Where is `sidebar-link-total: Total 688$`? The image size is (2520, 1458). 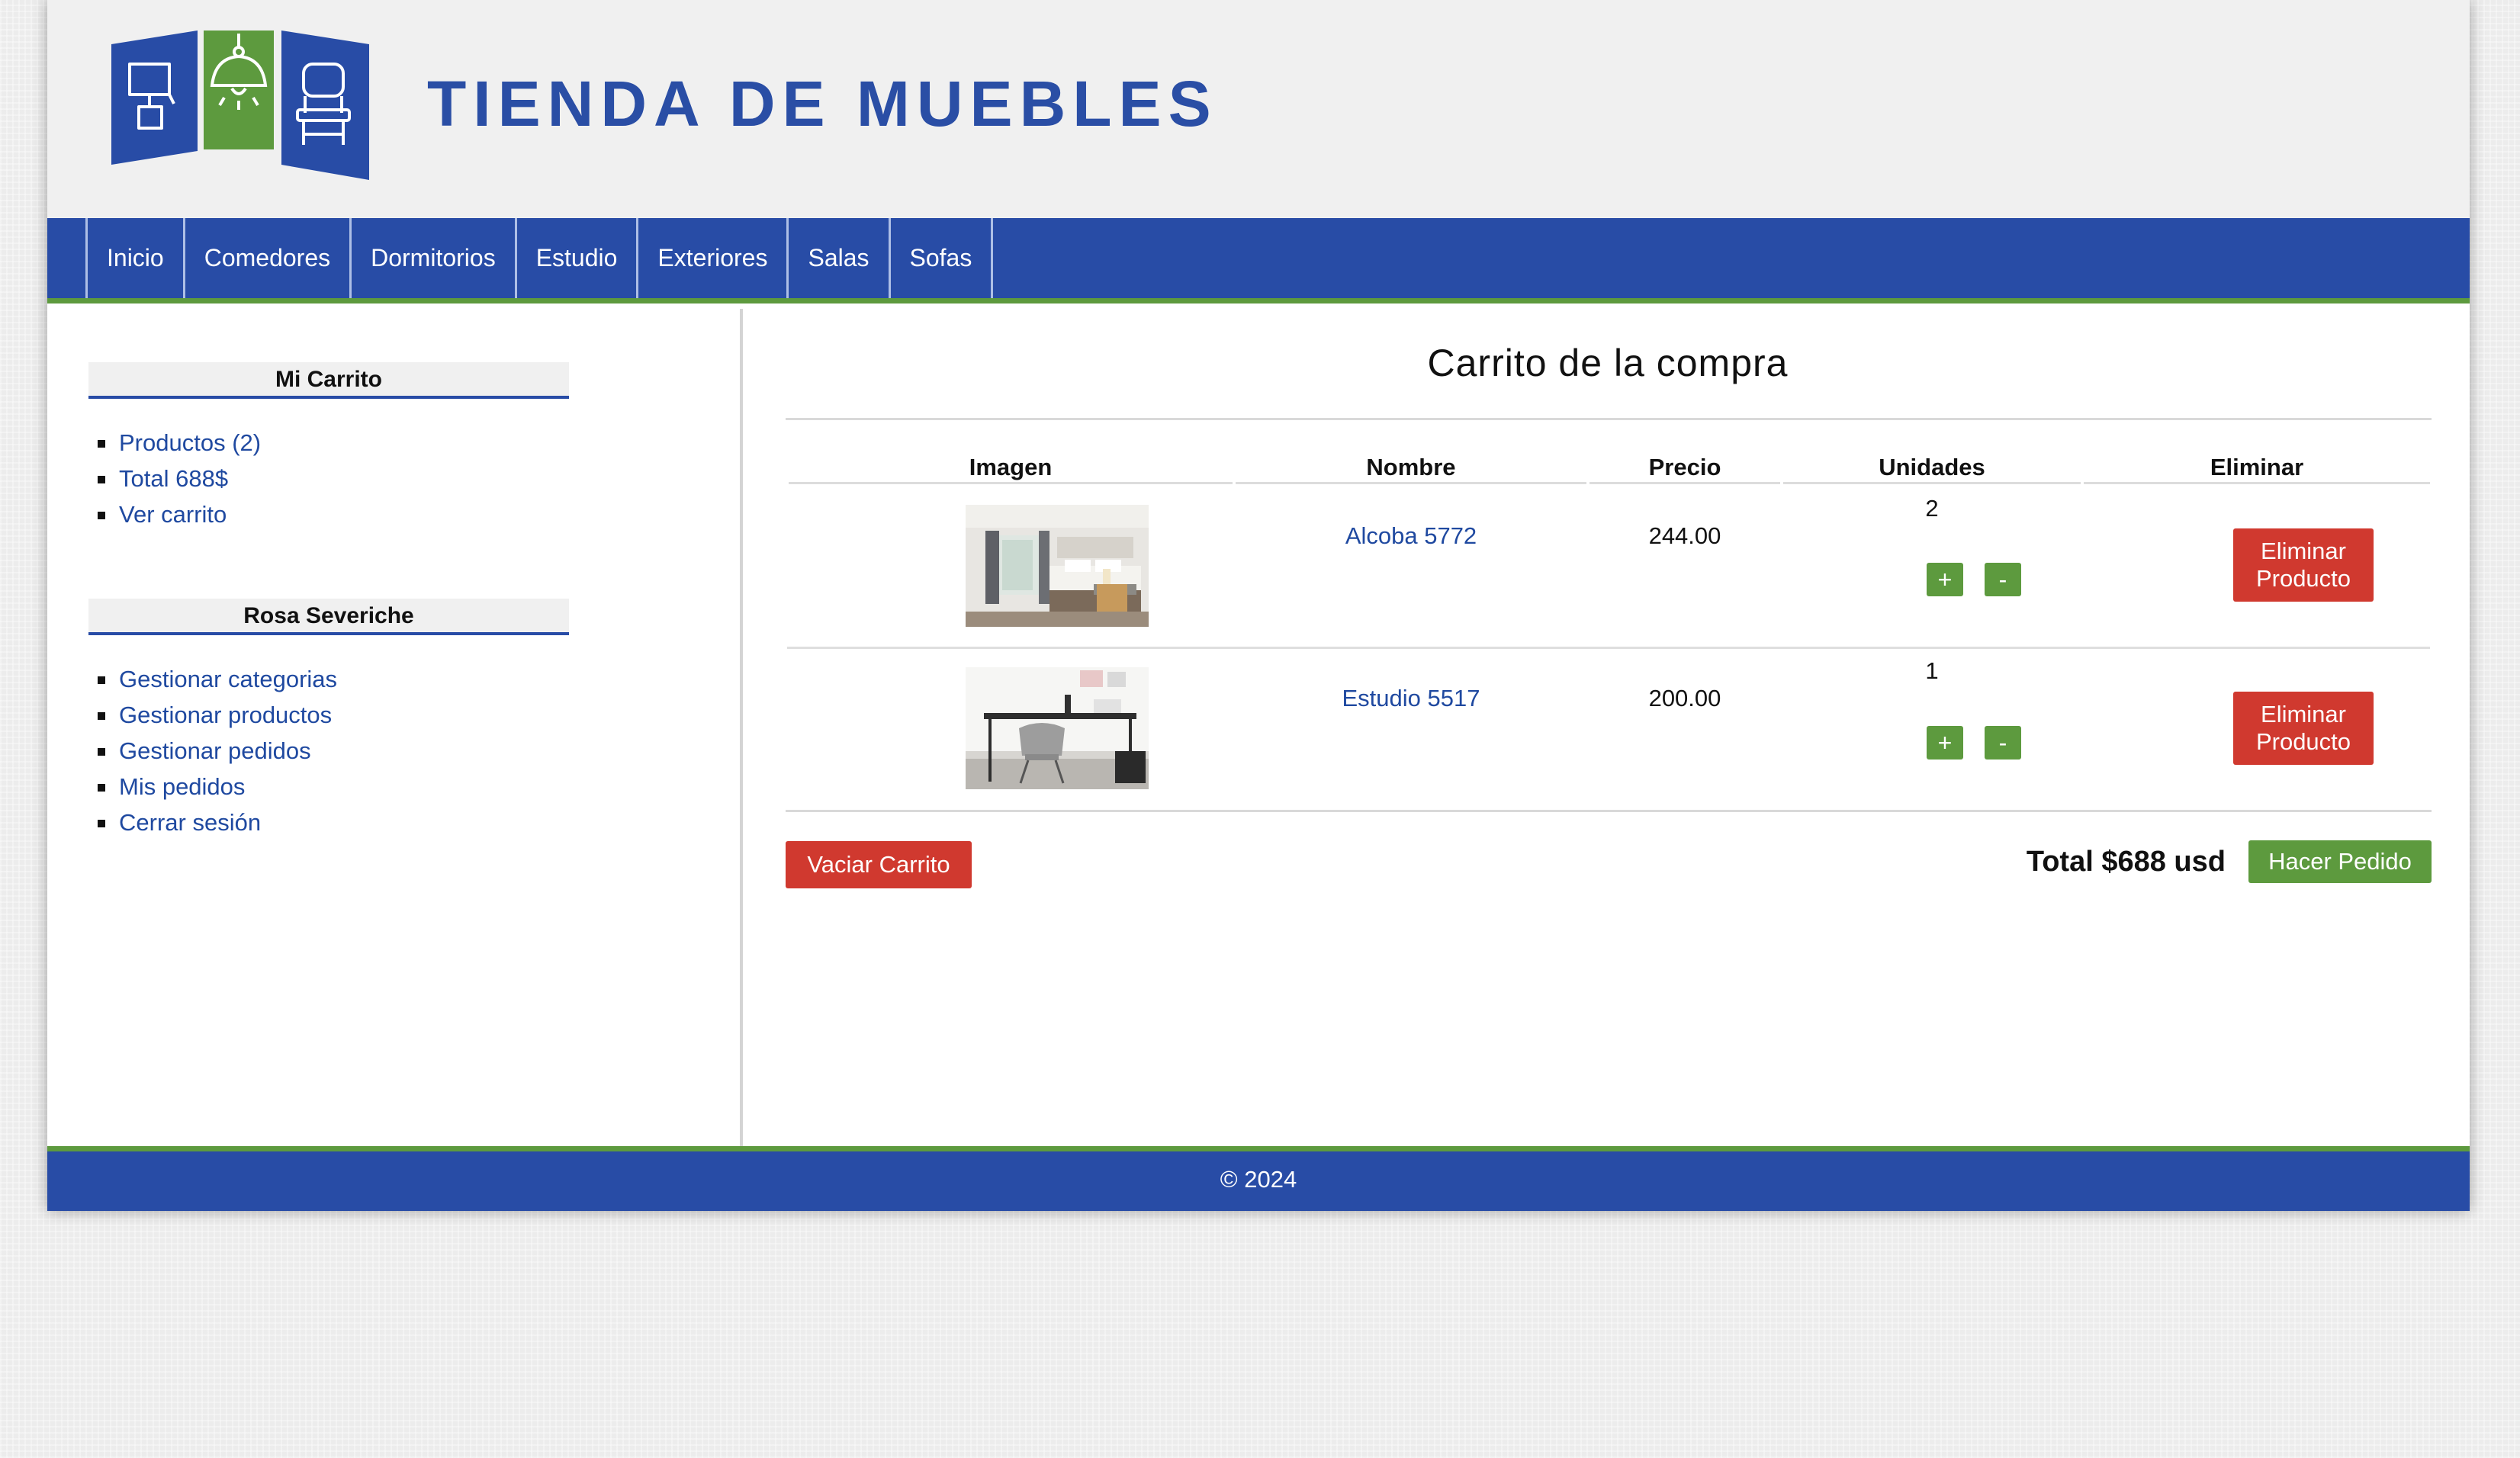
sidebar-link-total: Total 688$ is located at coordinates (328, 481).